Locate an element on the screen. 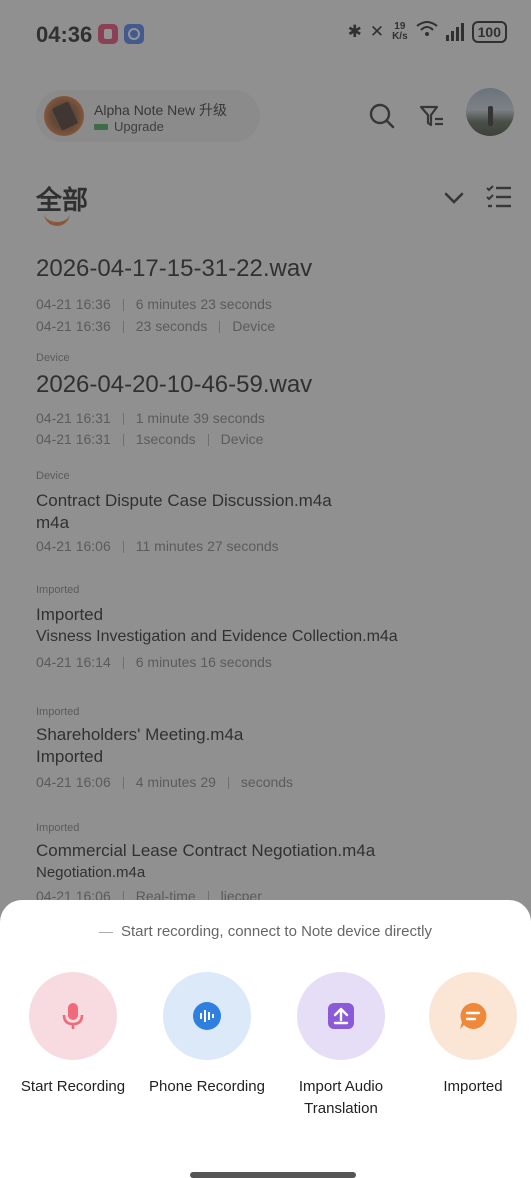 The width and height of the screenshot is (531, 1178). loading-indicator-icon is located at coordinates (57, 219).